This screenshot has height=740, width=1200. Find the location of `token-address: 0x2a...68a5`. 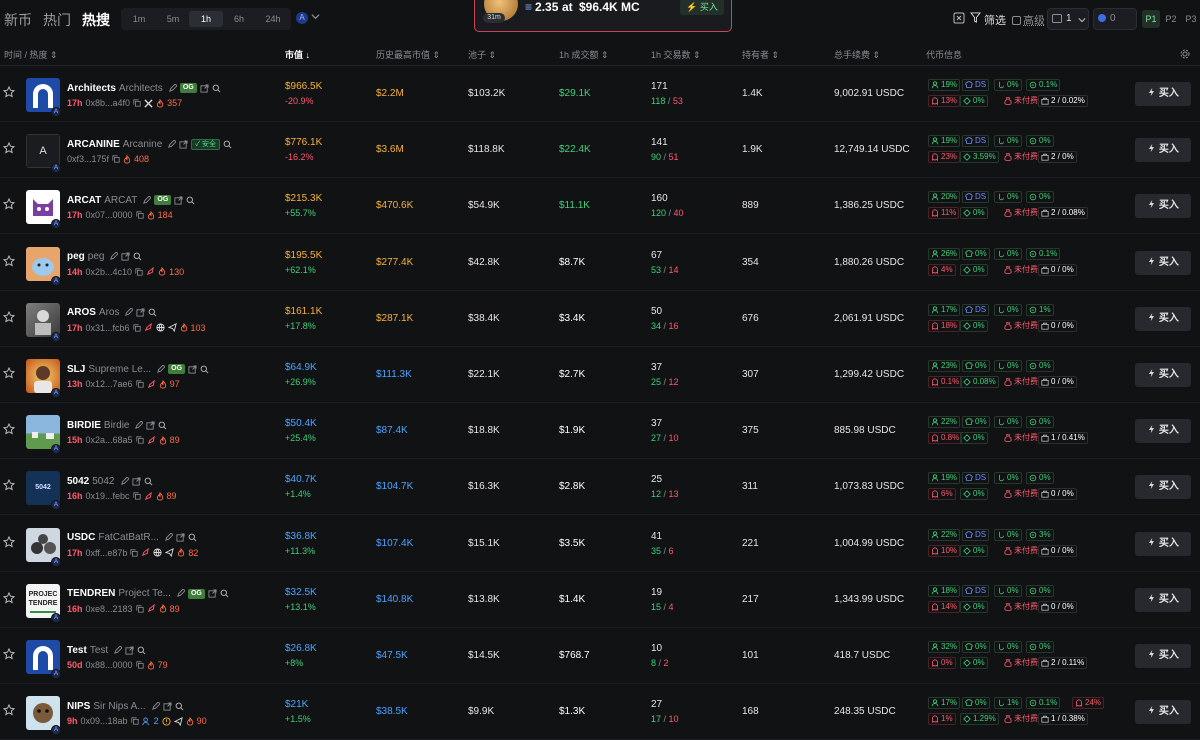

token-address: 0x2a...68a5 is located at coordinates (109, 440).